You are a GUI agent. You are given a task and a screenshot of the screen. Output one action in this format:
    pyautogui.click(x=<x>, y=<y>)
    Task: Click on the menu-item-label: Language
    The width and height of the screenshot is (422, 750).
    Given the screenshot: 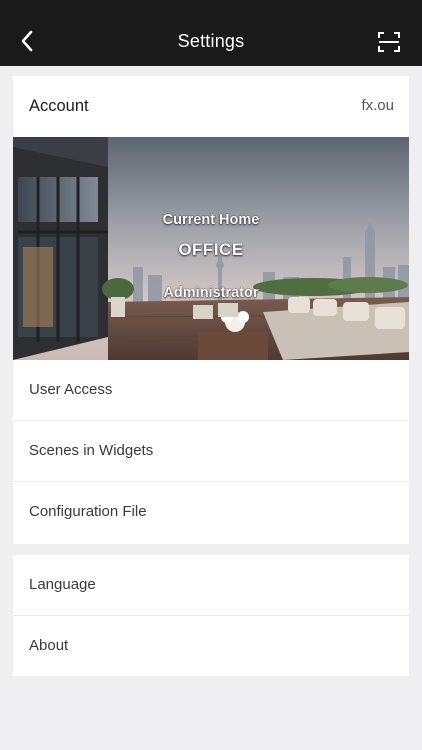 What is the action you would take?
    pyautogui.click(x=62, y=584)
    